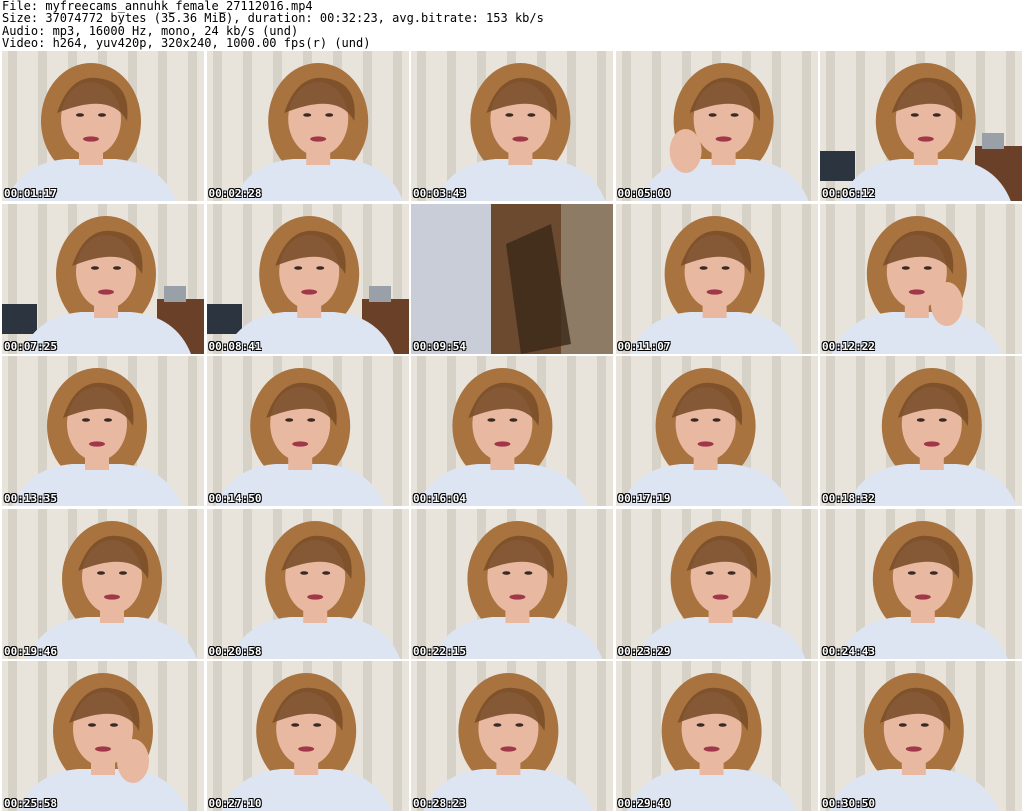 The width and height of the screenshot is (1024, 811). I want to click on video-frame-thumbnail: 00:28:23, so click(512, 736).